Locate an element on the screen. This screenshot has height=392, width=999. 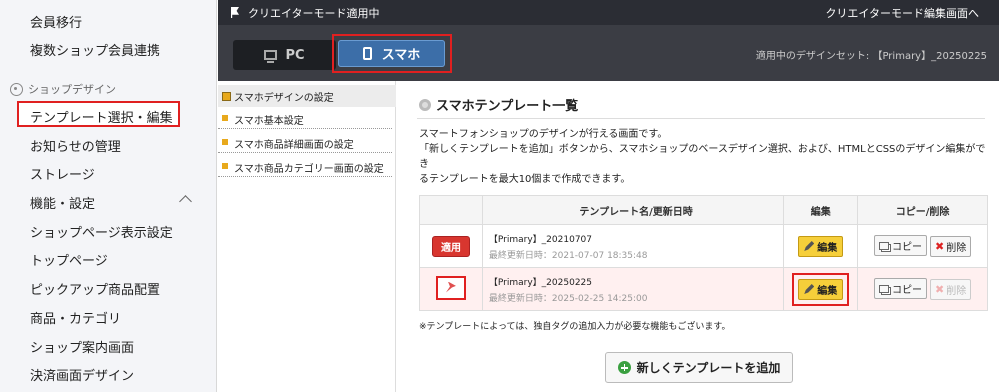
footnote: ※テンプレートによっては、独自タグの追加入力が必要な機能もございます。 is located at coordinates (575, 327).